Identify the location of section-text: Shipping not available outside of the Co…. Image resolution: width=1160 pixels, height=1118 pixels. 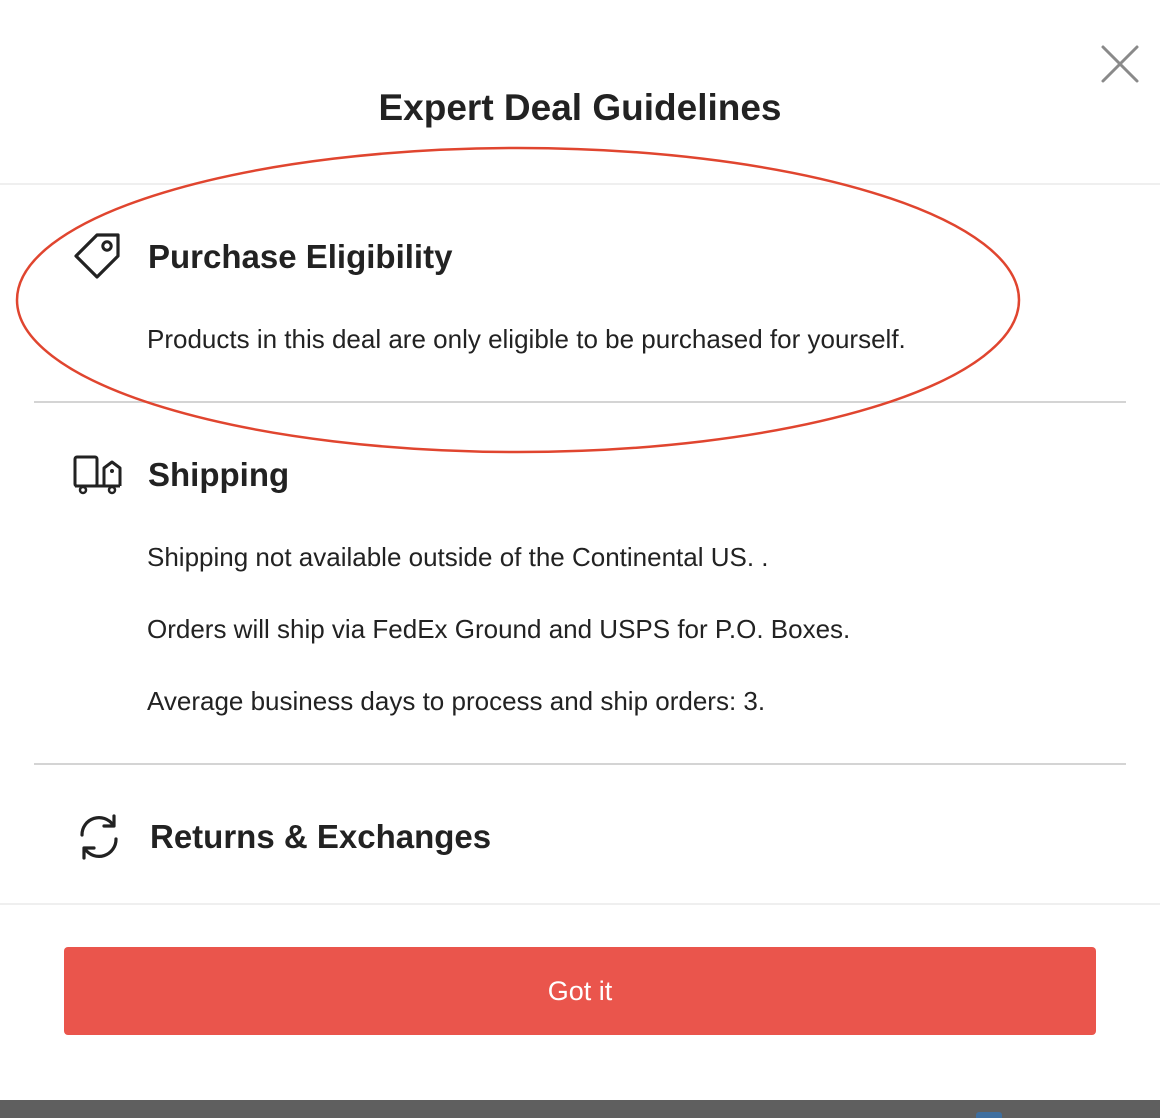
(458, 557).